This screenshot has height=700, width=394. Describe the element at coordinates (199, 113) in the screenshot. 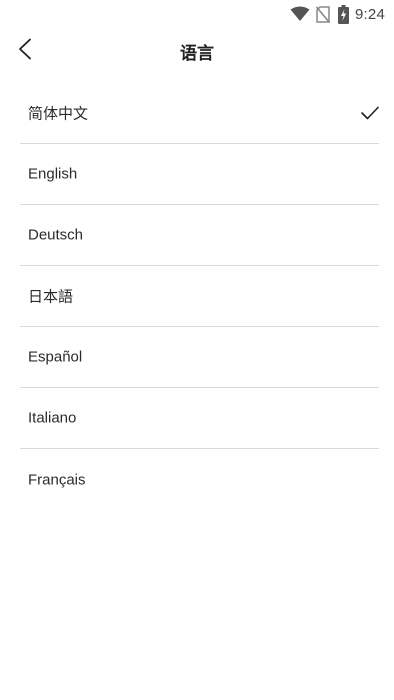

I see `language-item-zh-cn: 简体中文` at that location.